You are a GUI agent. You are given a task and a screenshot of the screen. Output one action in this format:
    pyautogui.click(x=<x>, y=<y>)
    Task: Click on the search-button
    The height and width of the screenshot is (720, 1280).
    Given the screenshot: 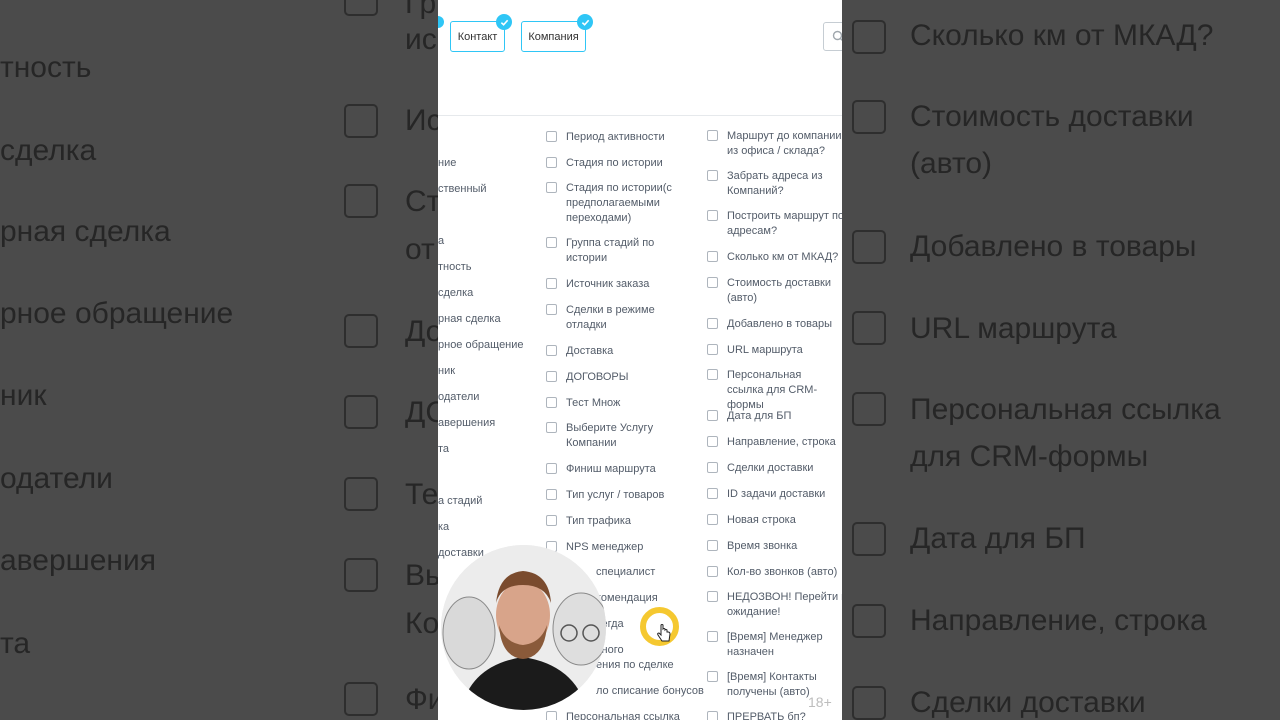 What is the action you would take?
    pyautogui.click(x=832, y=36)
    